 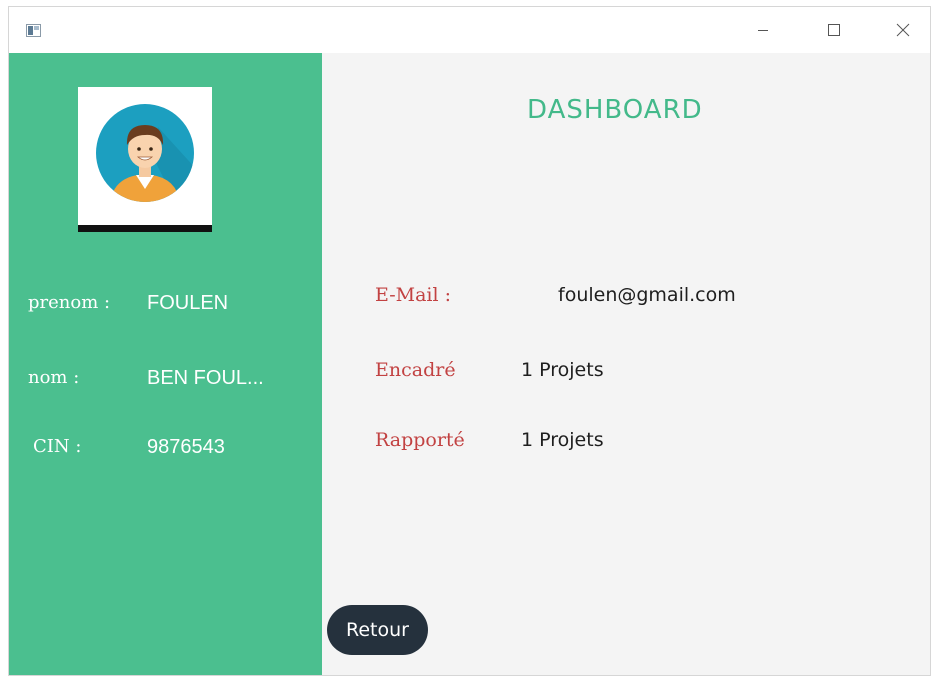 What do you see at coordinates (69, 302) in the screenshot?
I see `prenom-label: prenom :` at bounding box center [69, 302].